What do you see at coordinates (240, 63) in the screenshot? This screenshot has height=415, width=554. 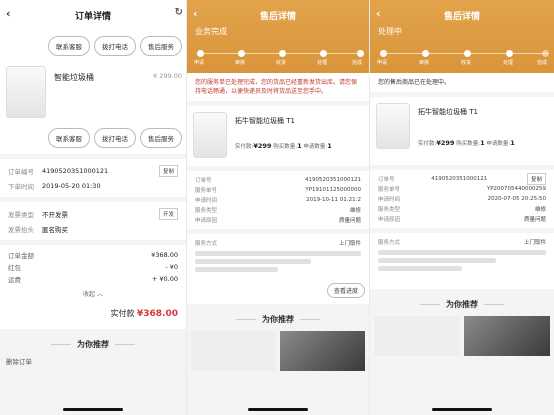 I see `step-label: 审核` at bounding box center [240, 63].